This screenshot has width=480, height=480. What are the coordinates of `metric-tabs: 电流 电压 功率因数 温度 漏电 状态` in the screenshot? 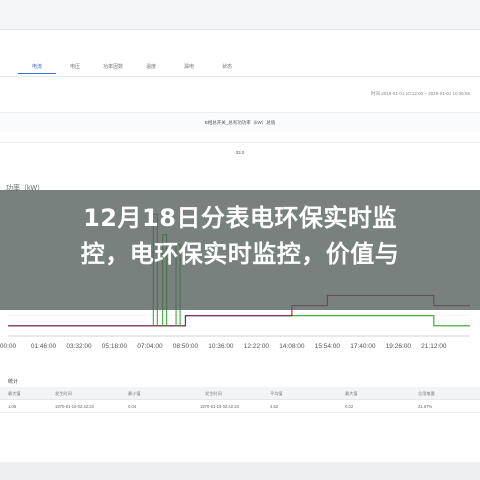 It's located at (132, 67).